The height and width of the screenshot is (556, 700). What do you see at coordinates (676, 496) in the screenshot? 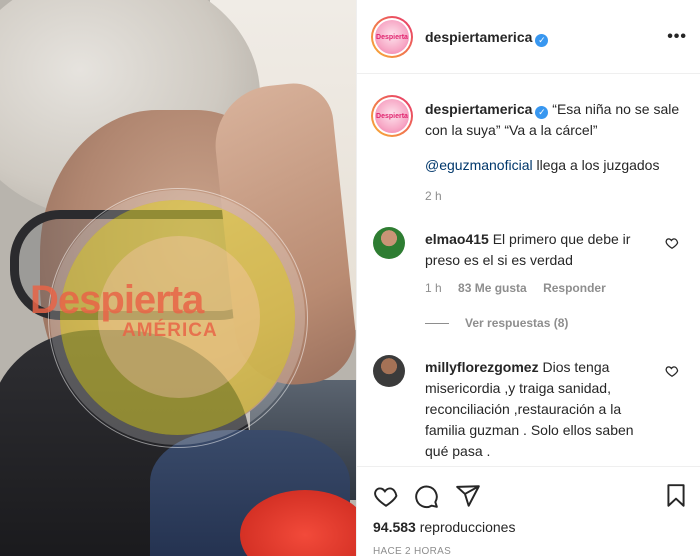
I see `bookmark-icon` at bounding box center [676, 496].